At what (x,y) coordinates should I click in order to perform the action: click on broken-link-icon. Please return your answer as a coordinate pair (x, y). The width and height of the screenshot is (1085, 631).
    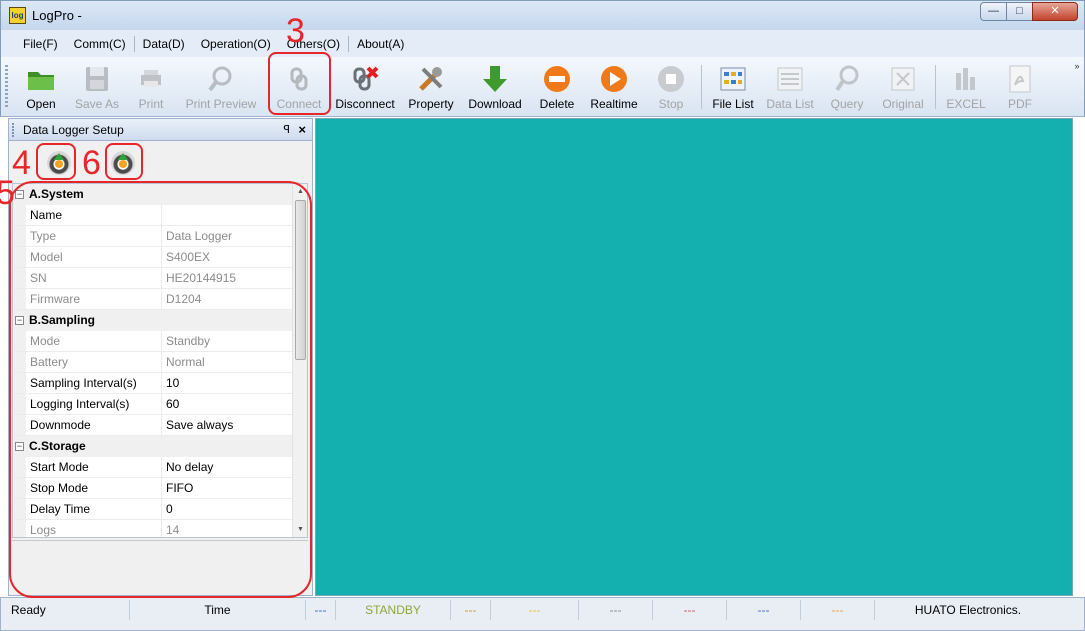
    Looking at the image, I should click on (366, 78).